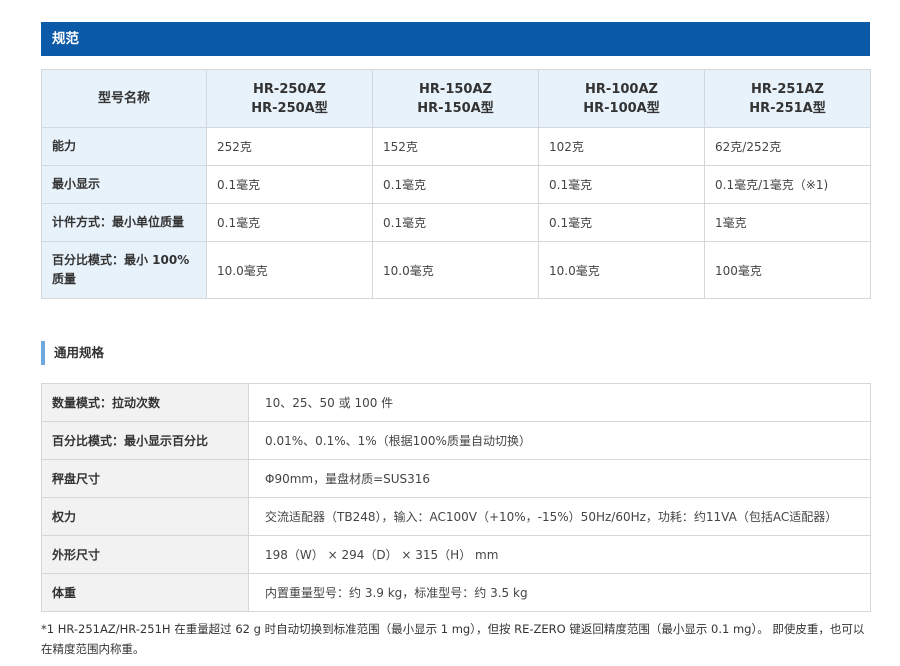  I want to click on model-header: HR-251AZ HR-251A型, so click(787, 98).